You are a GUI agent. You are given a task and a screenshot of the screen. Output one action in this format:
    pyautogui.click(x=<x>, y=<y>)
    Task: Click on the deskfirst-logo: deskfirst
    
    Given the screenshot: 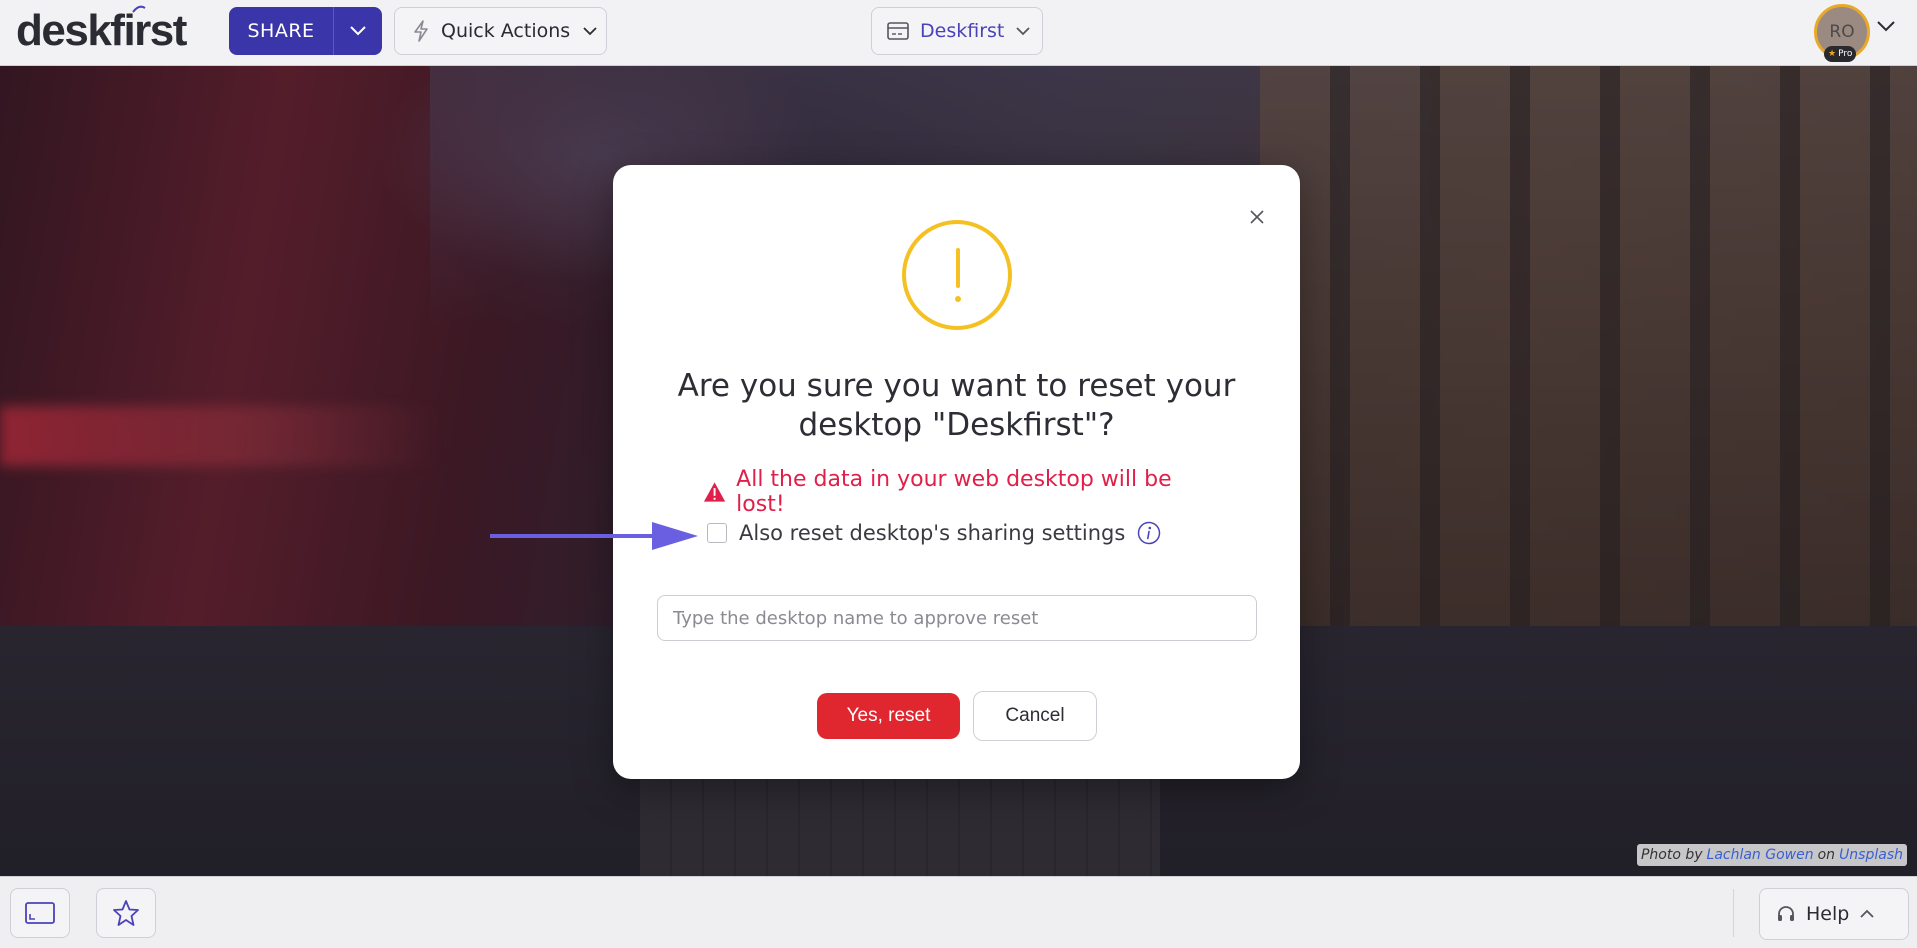 What is the action you would take?
    pyautogui.click(x=101, y=31)
    